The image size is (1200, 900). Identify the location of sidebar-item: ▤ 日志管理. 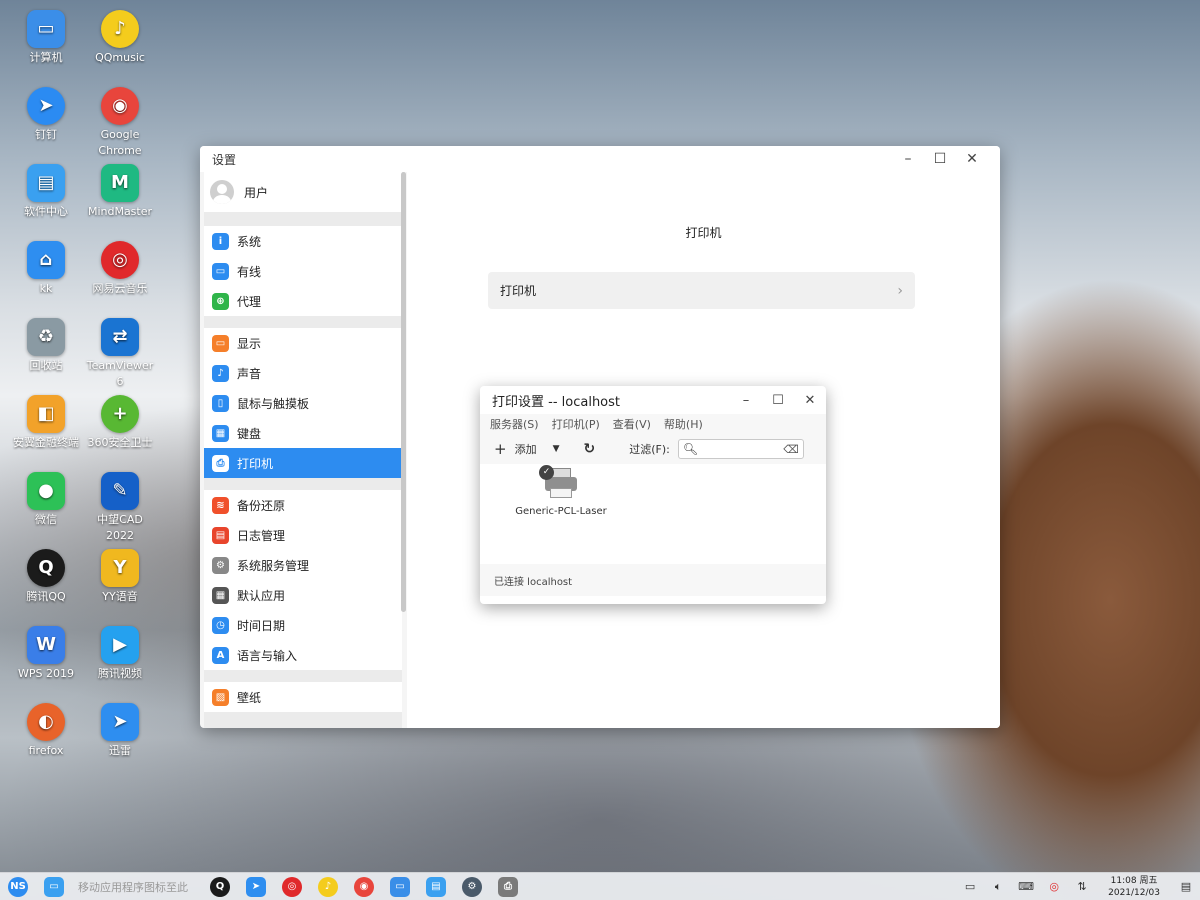
(303, 535).